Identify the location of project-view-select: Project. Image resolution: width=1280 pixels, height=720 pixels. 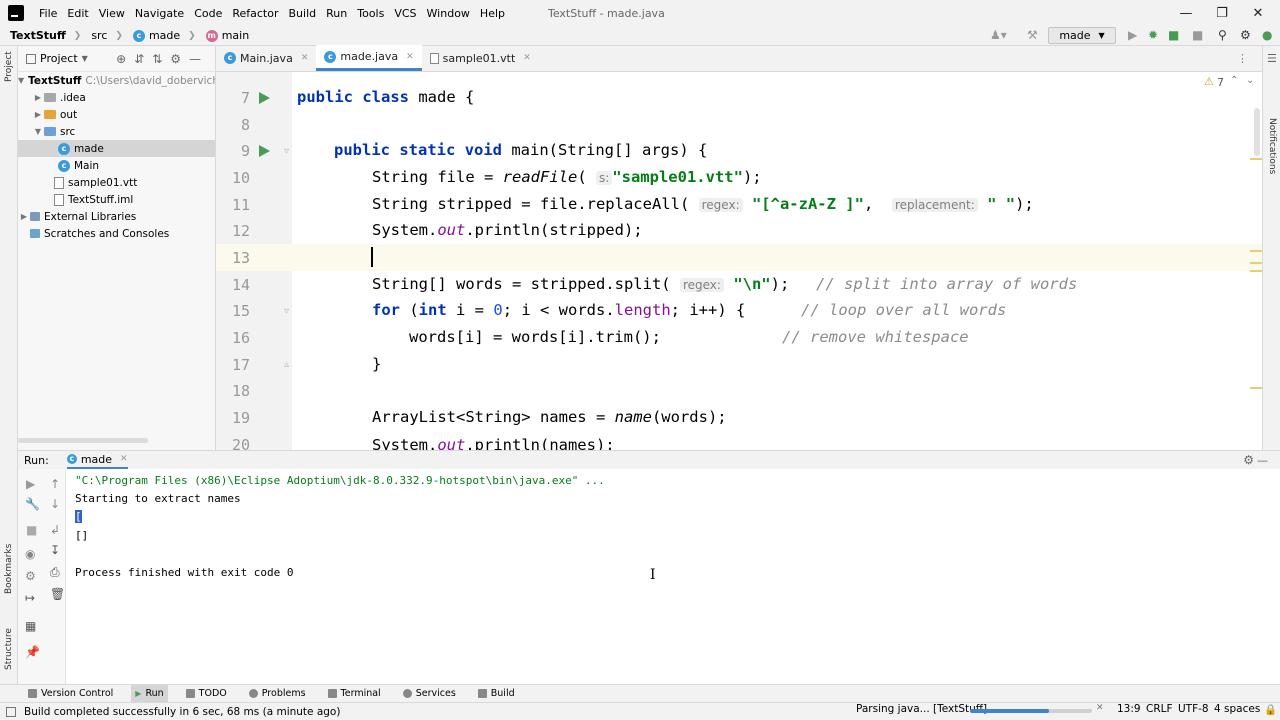
(59, 58).